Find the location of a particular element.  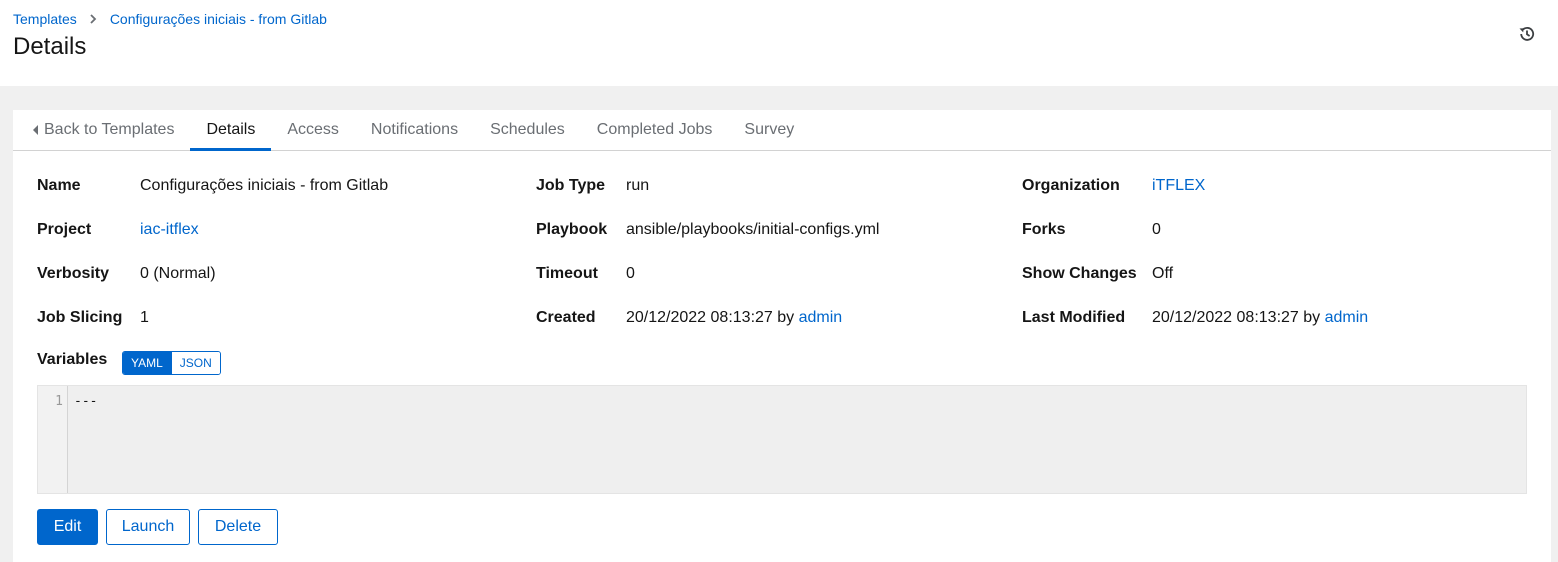

tab-label: Notifications is located at coordinates (414, 129).